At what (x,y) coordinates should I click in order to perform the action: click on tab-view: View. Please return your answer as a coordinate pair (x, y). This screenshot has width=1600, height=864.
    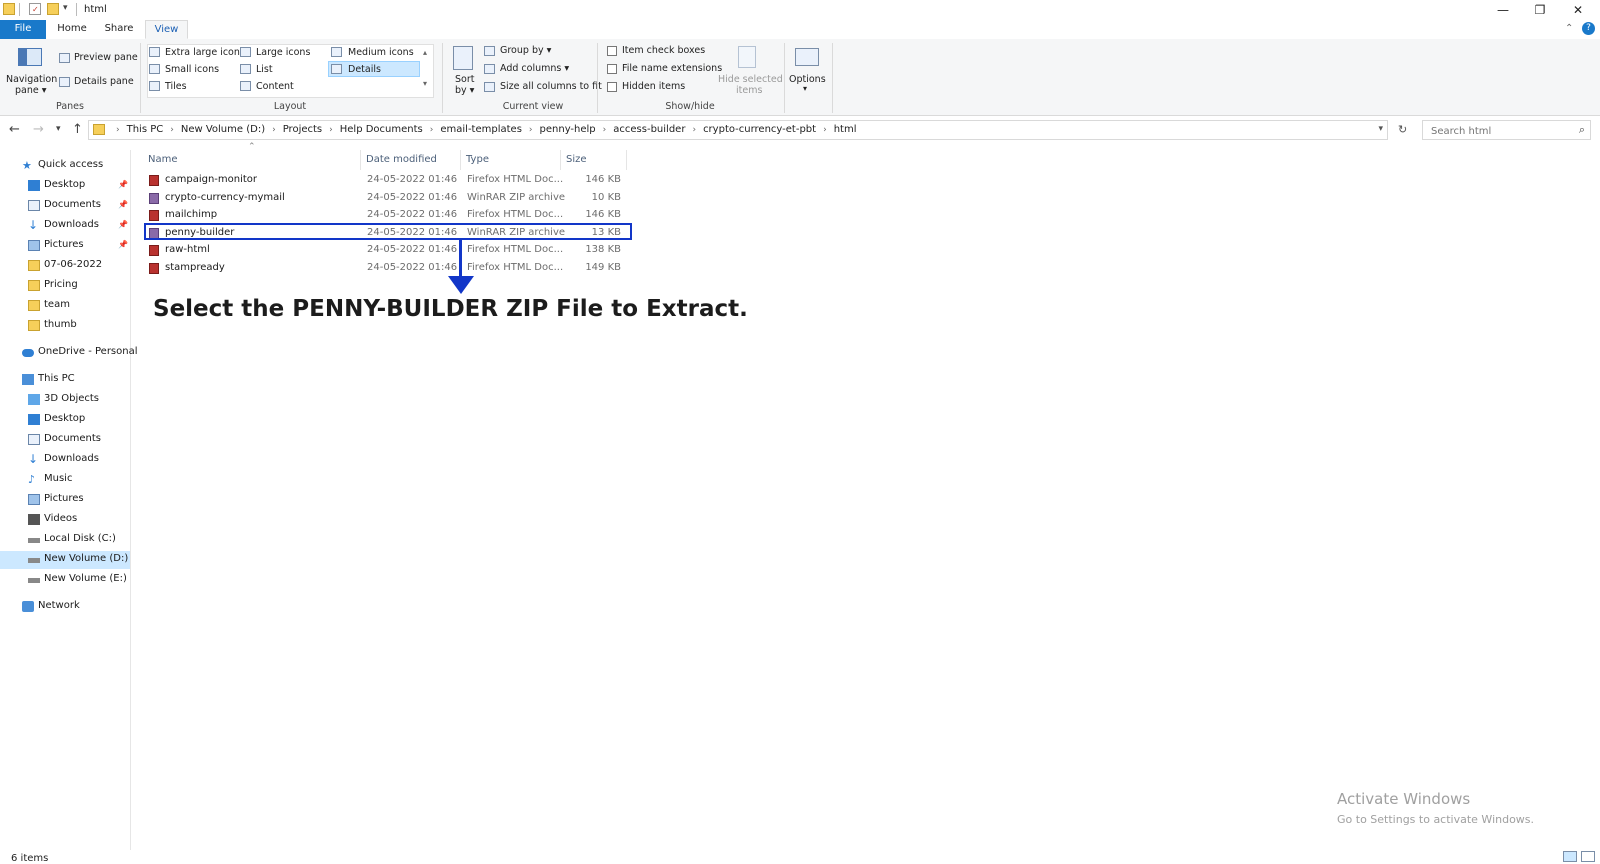
    Looking at the image, I should click on (166, 29).